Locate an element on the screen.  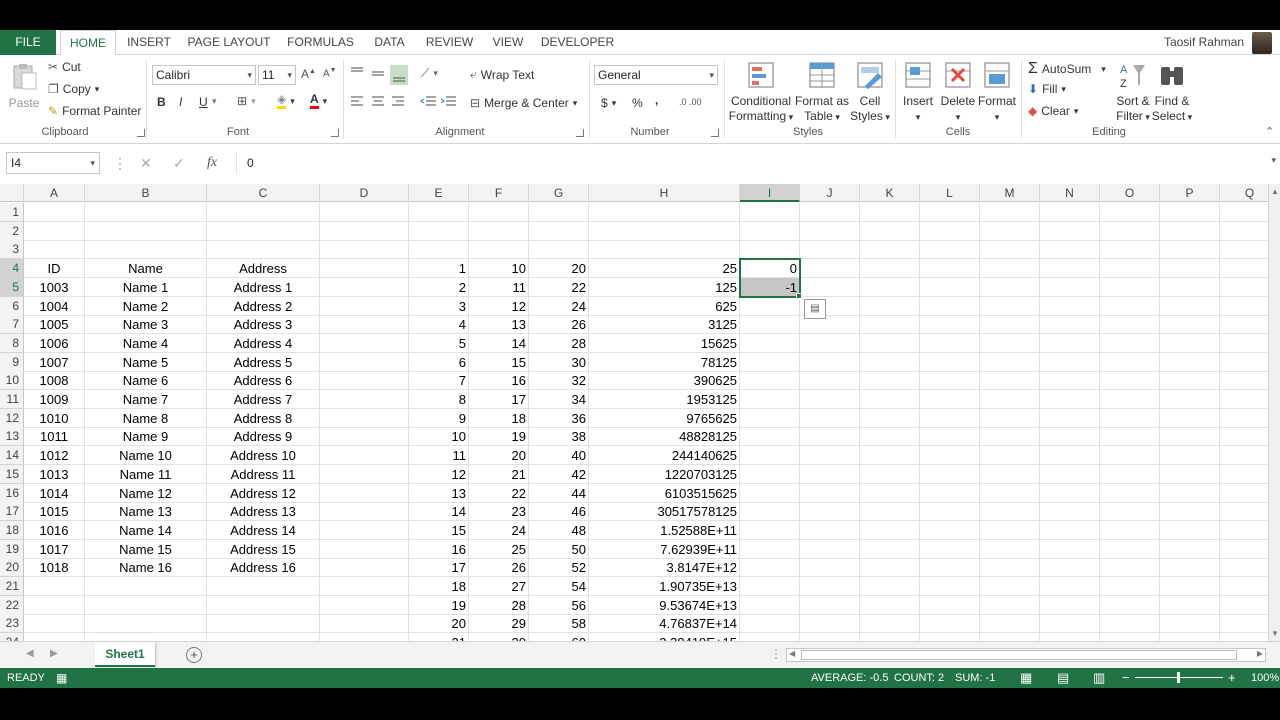
row-header: 11 is located at coordinates (12, 399).